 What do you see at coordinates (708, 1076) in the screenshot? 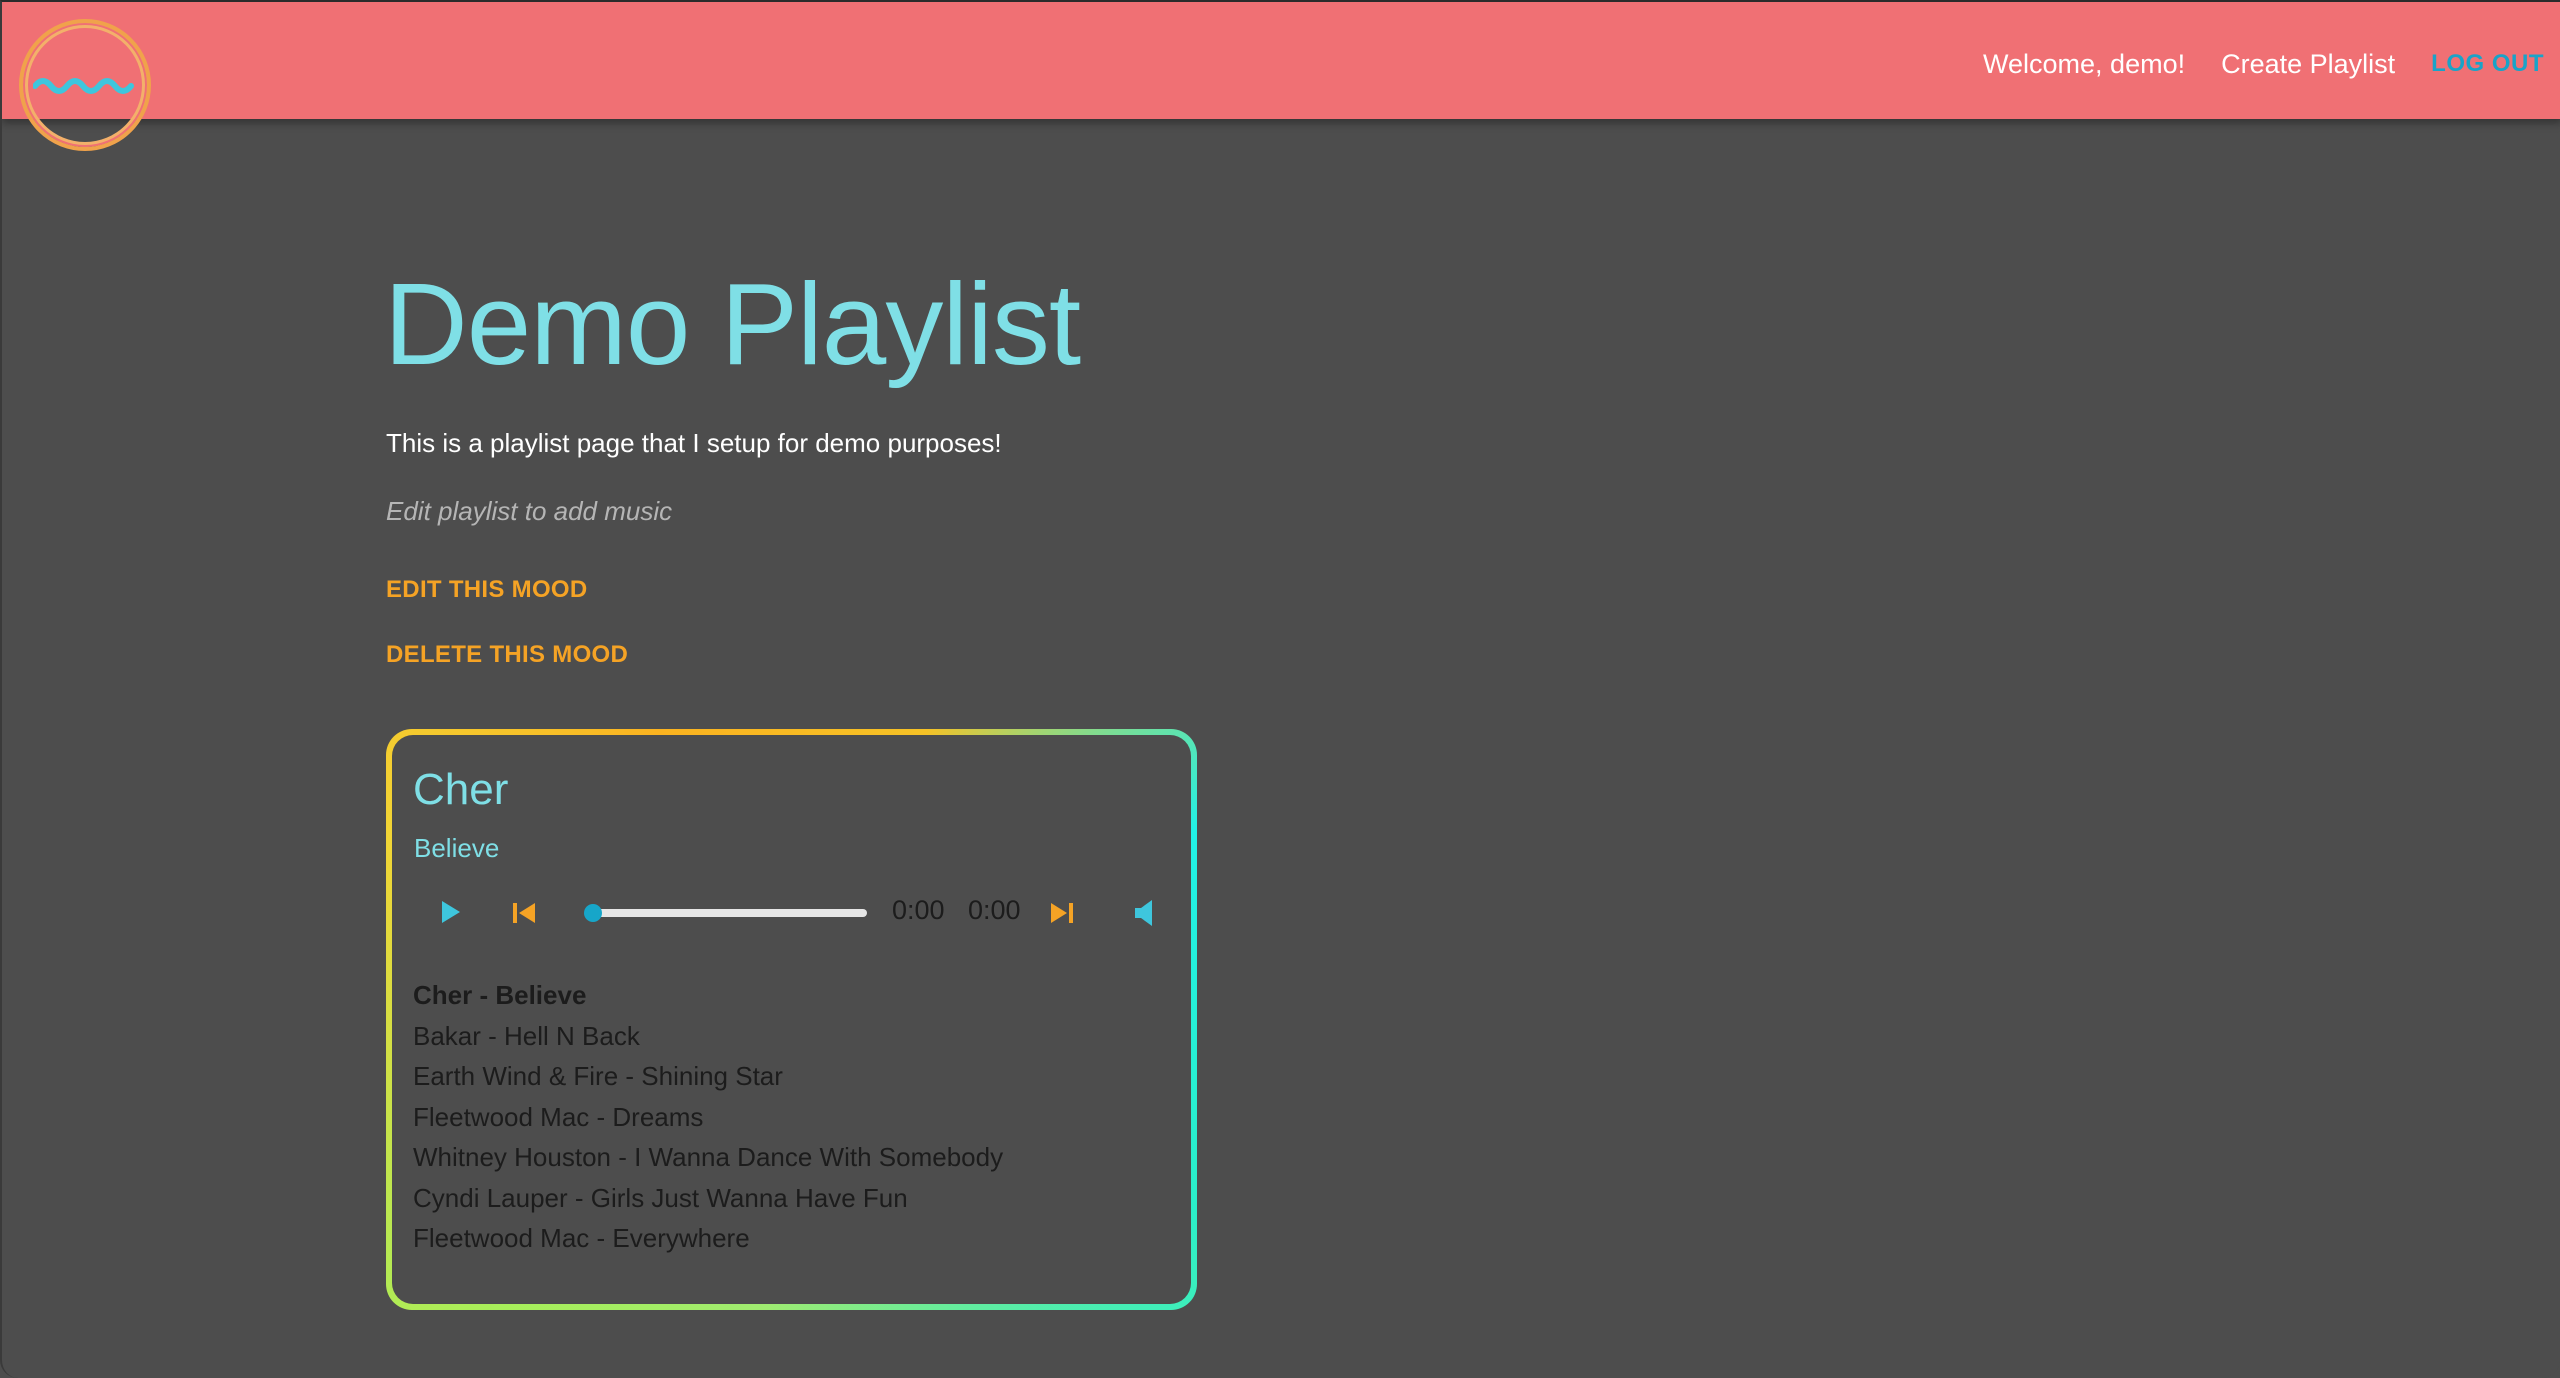
I see `playlist-track: Earth Wind & Fire - Shining Star` at bounding box center [708, 1076].